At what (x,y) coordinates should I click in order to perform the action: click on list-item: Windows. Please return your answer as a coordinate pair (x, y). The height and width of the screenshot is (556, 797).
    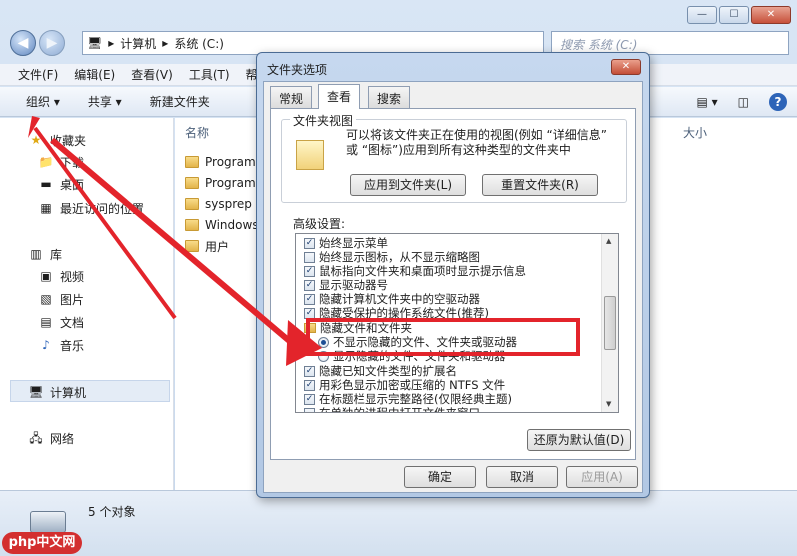
    Looking at the image, I should click on (222, 225).